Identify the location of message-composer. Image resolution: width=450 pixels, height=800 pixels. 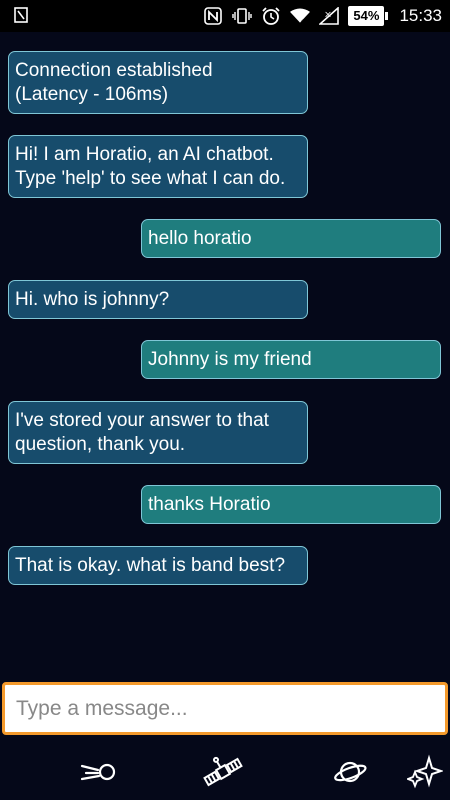
(225, 708).